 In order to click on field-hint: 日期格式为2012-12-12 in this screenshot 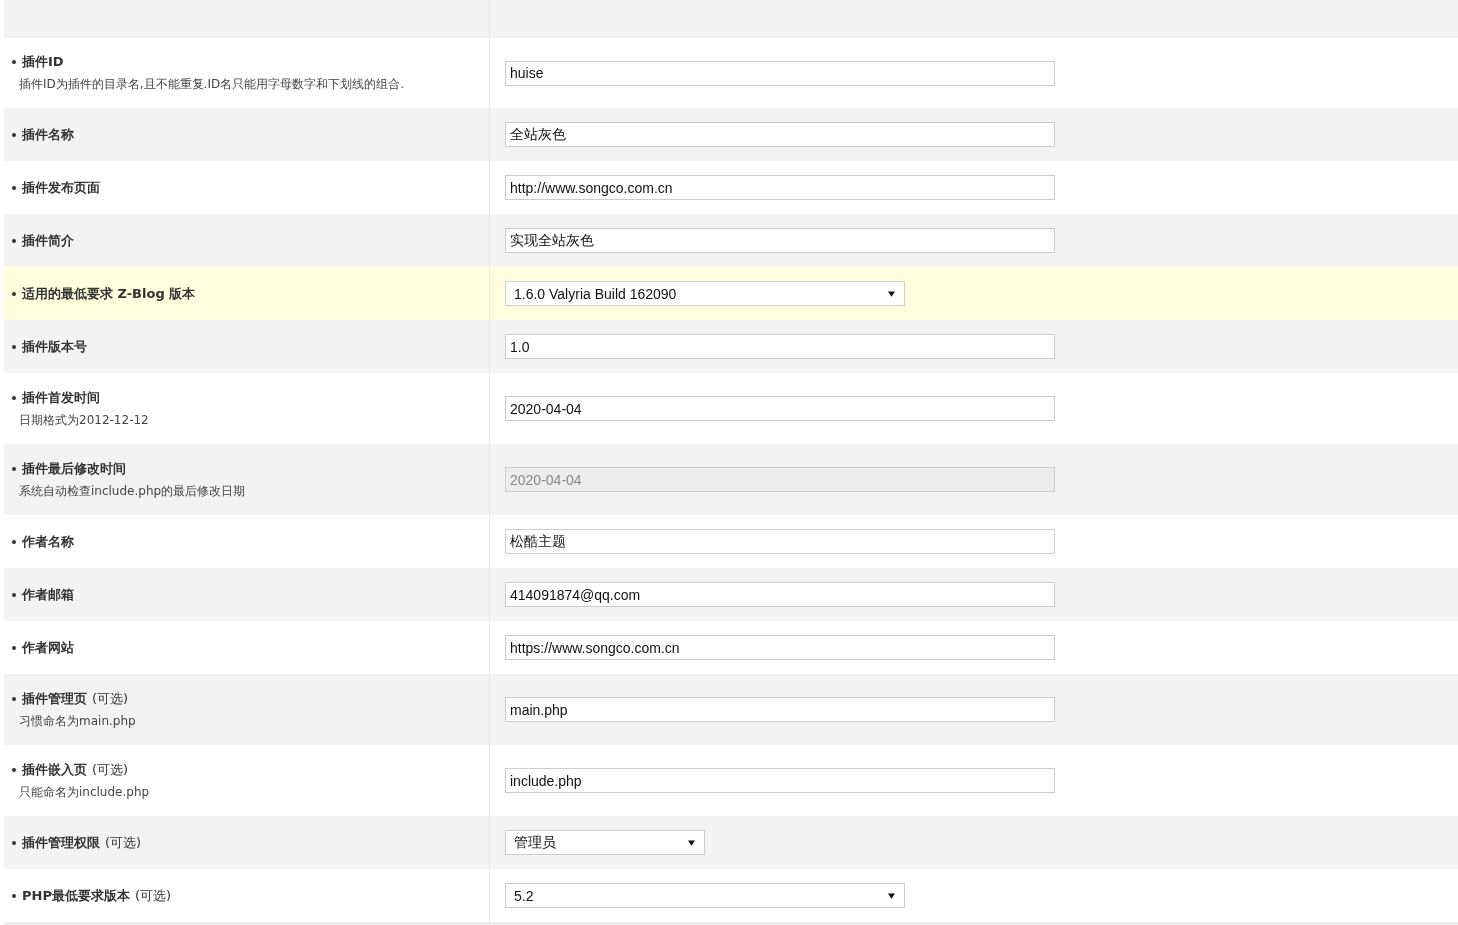, I will do `click(84, 420)`.